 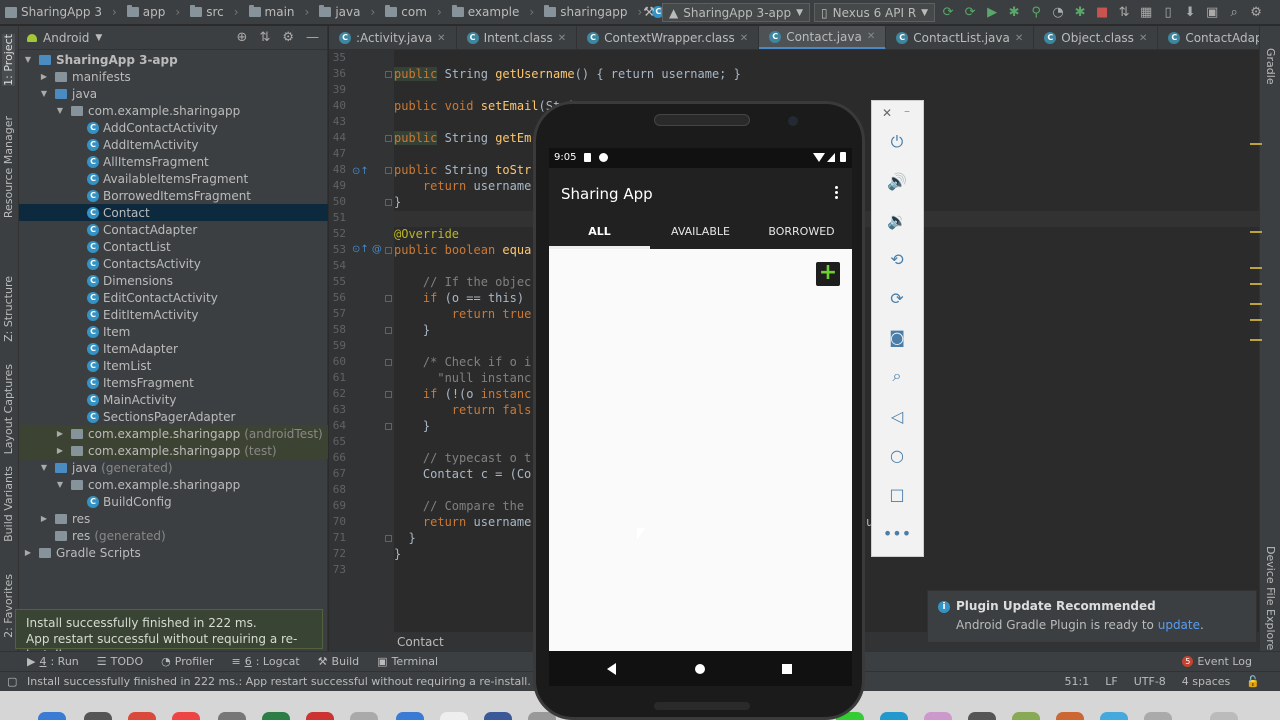 What do you see at coordinates (312, 37) in the screenshot?
I see `hide-icon: —` at bounding box center [312, 37].